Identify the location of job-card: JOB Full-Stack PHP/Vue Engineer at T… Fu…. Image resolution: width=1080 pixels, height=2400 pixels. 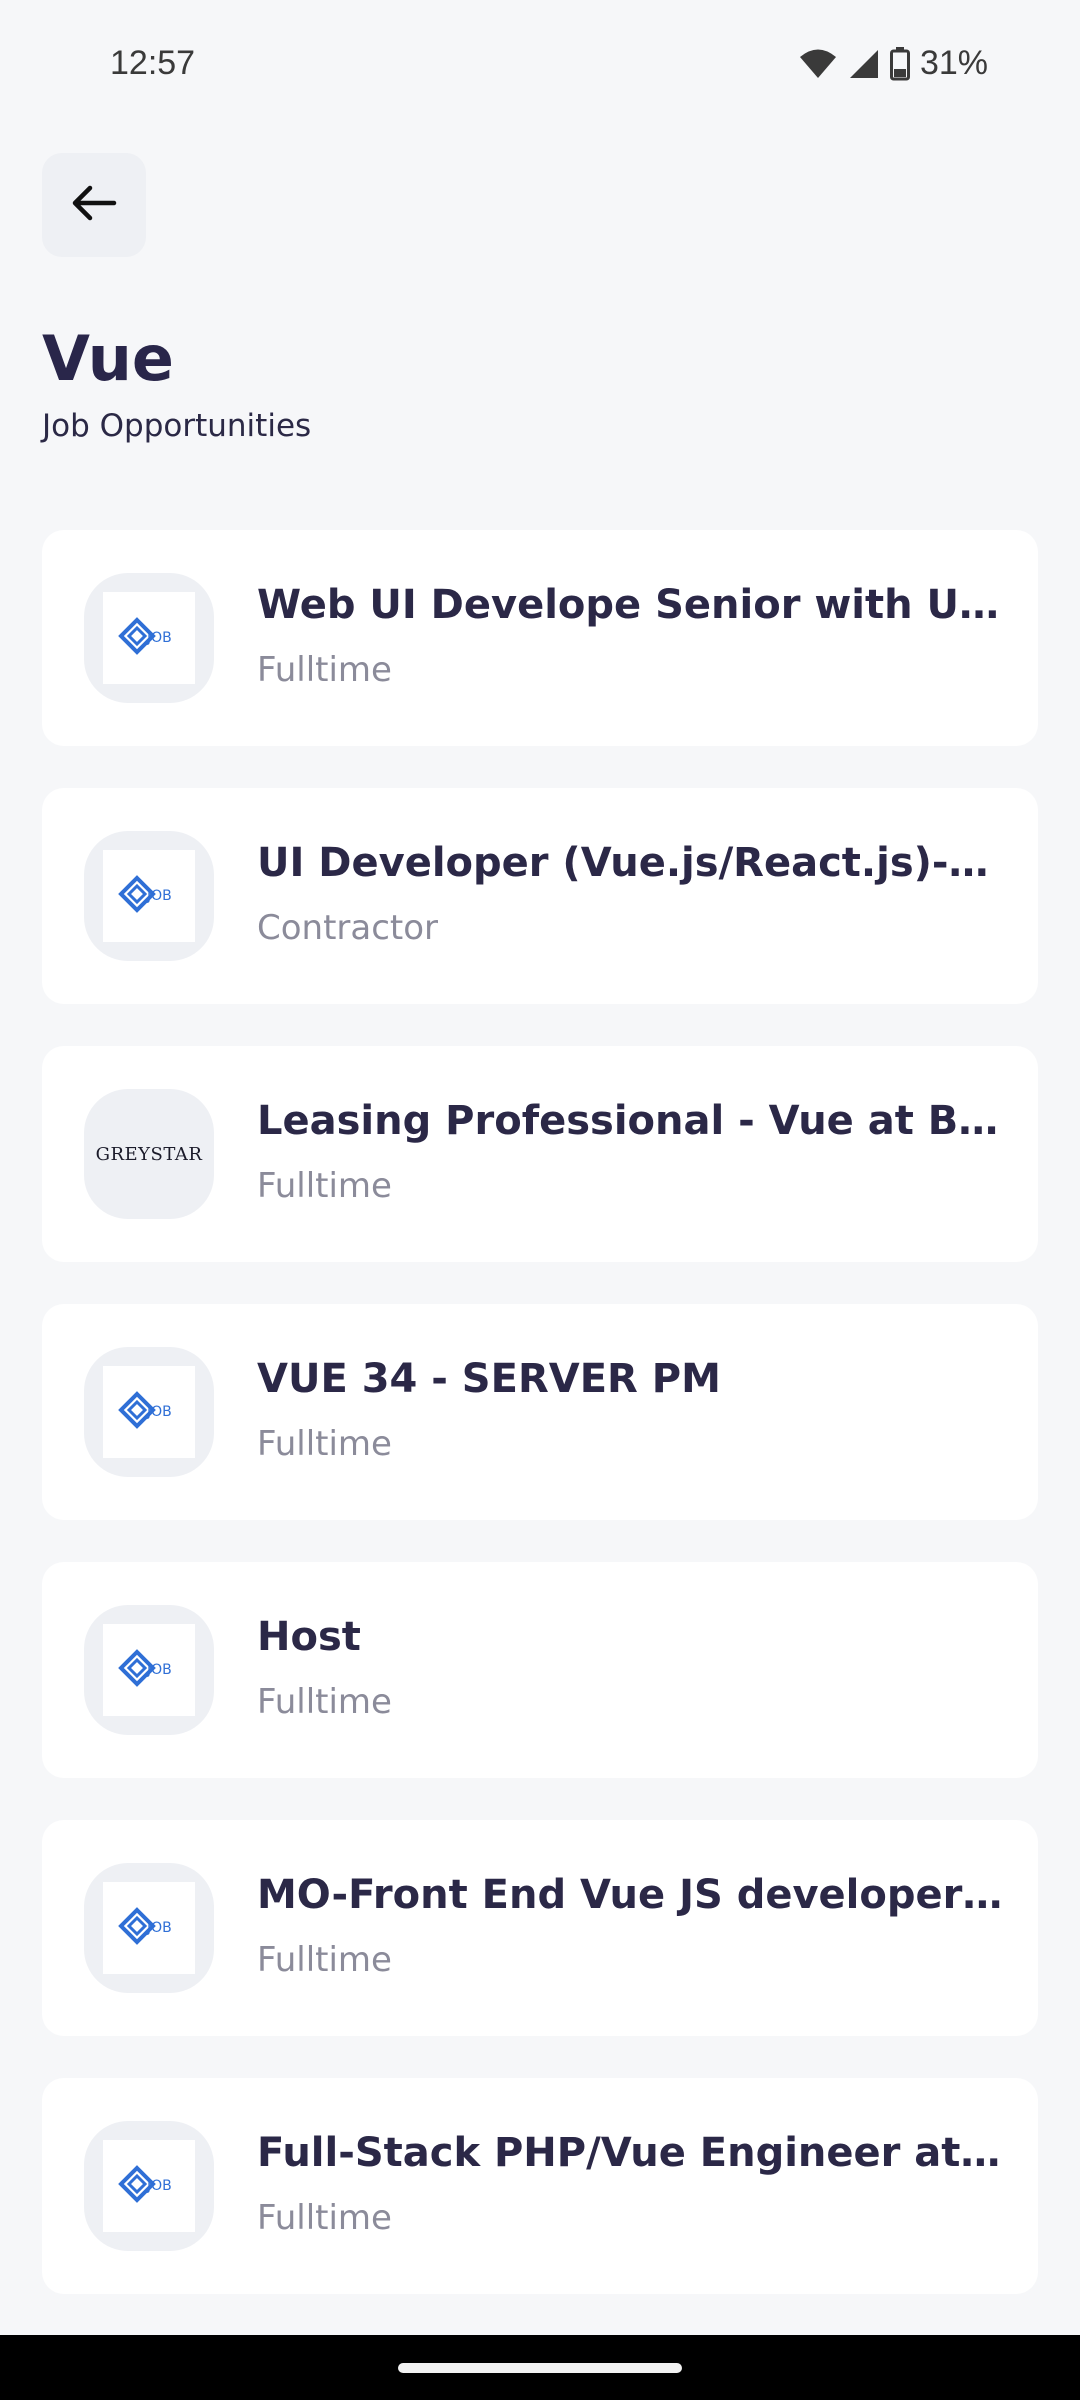
(540, 2186).